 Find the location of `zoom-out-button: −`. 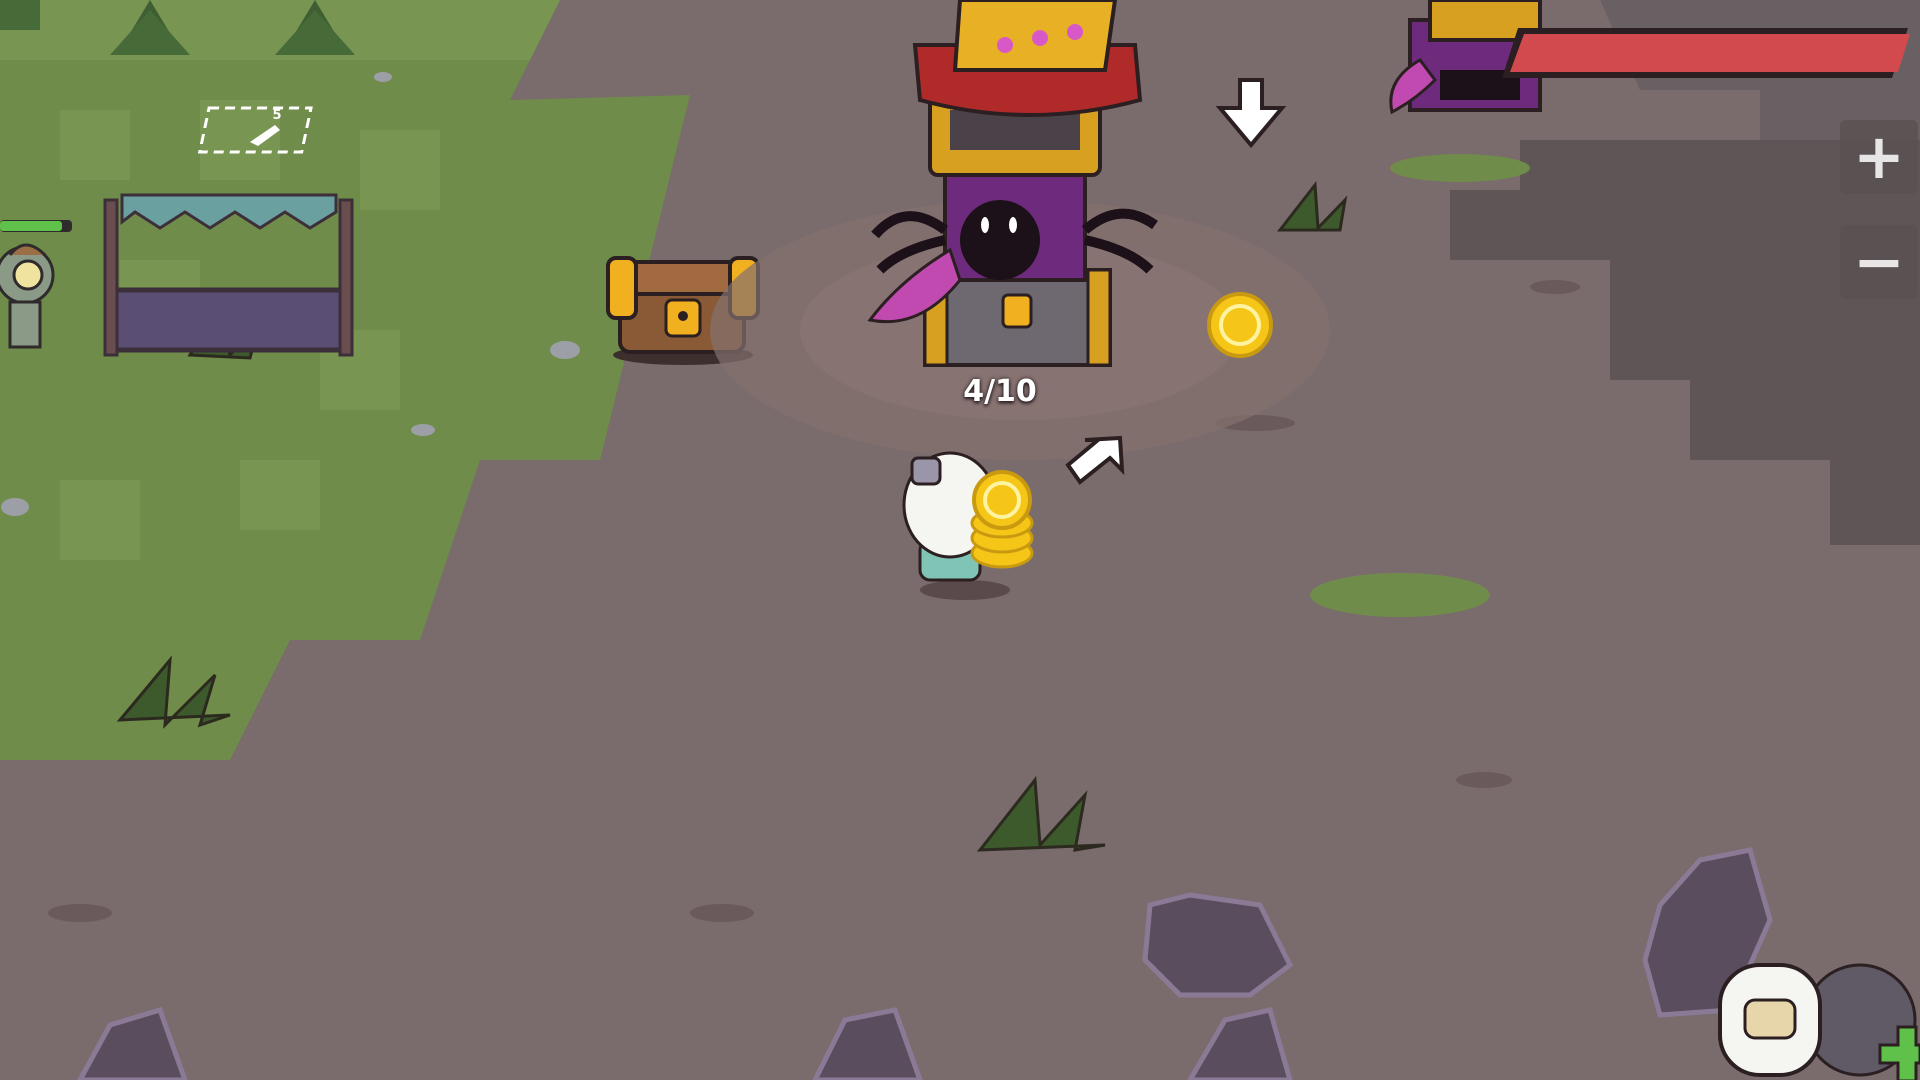

zoom-out-button: − is located at coordinates (1879, 262).